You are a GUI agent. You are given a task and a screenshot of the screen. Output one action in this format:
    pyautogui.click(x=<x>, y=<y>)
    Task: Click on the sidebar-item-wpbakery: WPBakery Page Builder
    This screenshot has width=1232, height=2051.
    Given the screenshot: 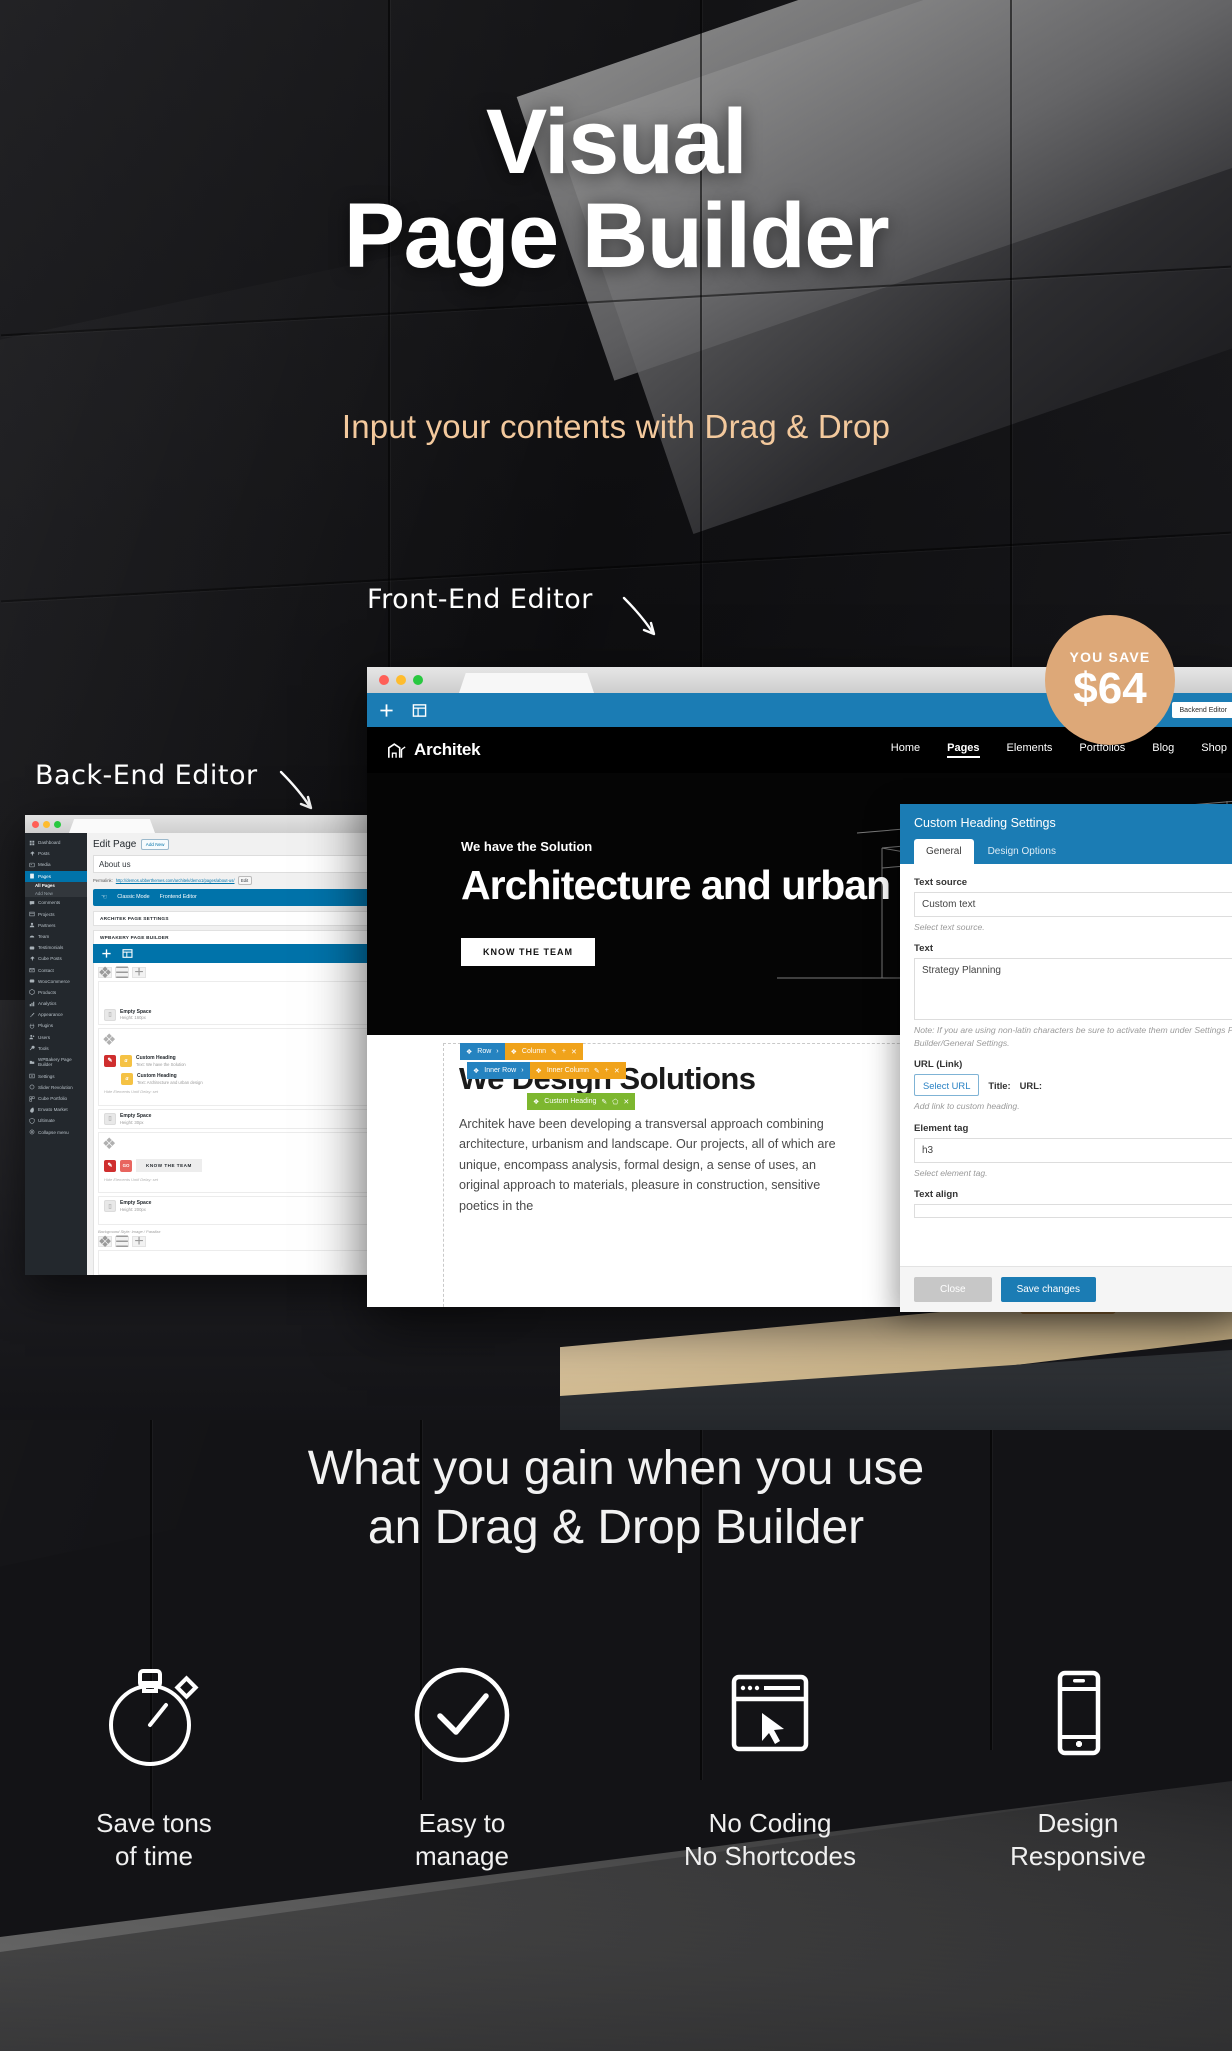 What is the action you would take?
    pyautogui.click(x=56, y=1062)
    